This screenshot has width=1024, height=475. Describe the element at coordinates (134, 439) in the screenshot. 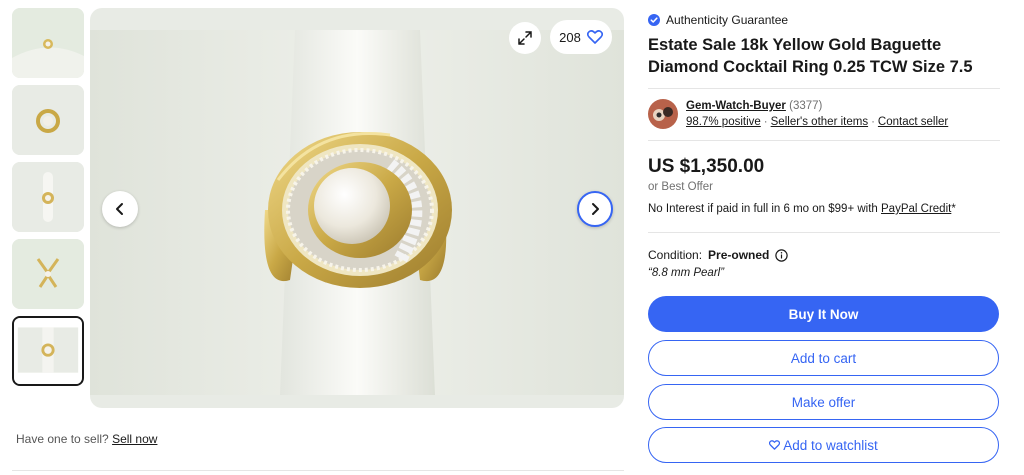

I see `sell-now-link: Sell now` at that location.